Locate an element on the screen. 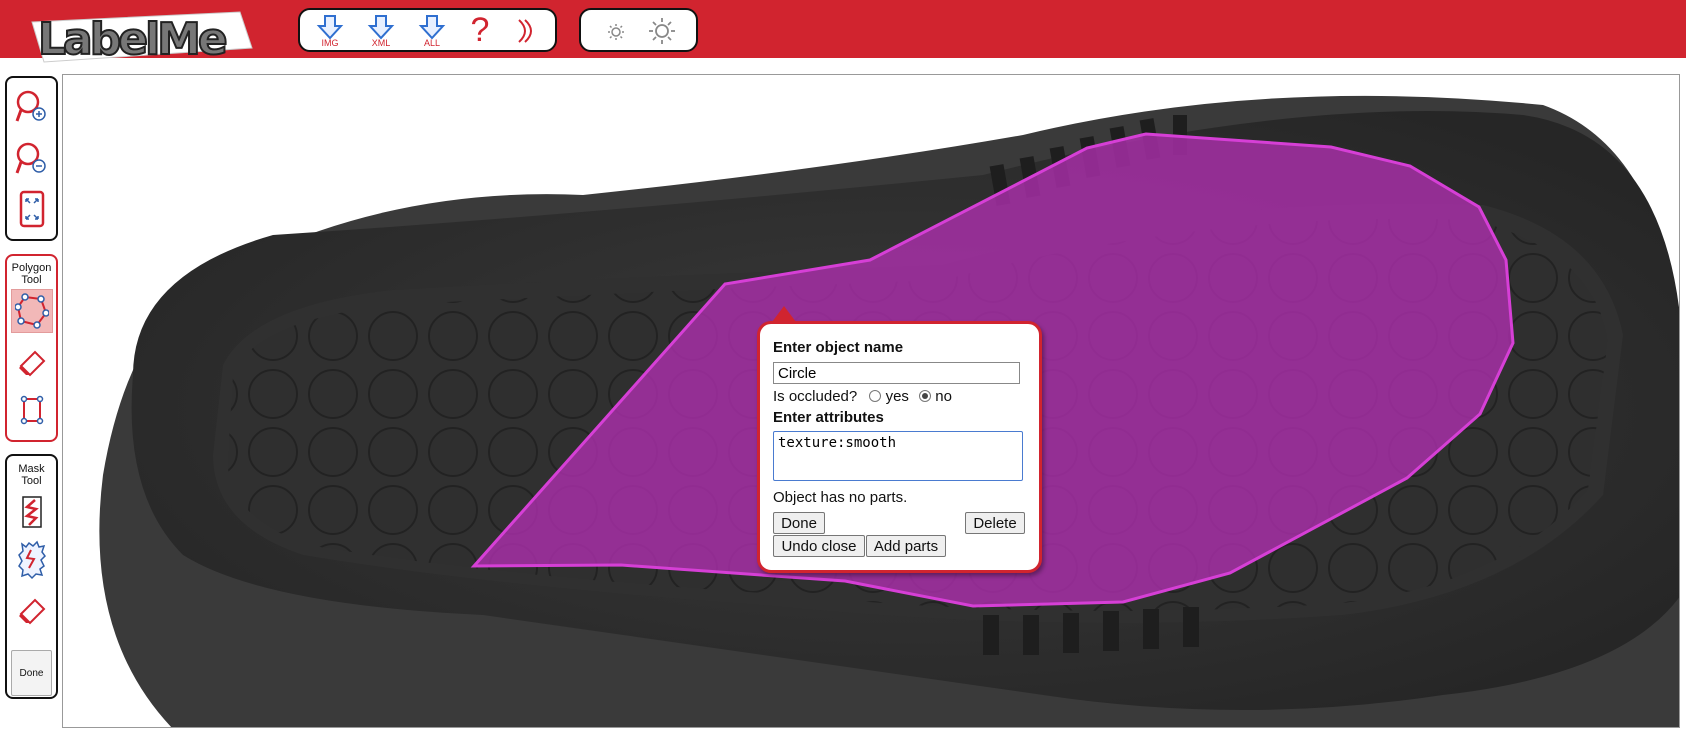 The image size is (1686, 730). occluded-yes-radio is located at coordinates (875, 396).